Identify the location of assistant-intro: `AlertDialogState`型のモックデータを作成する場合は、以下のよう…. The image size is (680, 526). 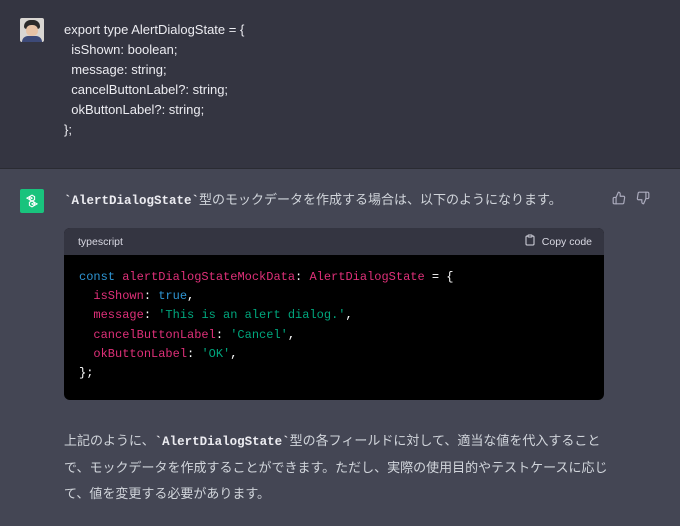
(313, 200).